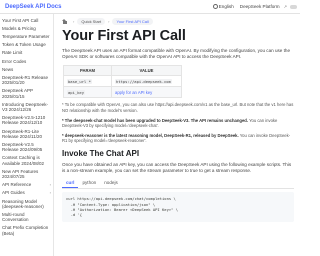 Image resolution: width=320 pixels, height=256 pixels. I want to click on breadcrumb: › Quick Start › Your First API Call, so click(107, 21).